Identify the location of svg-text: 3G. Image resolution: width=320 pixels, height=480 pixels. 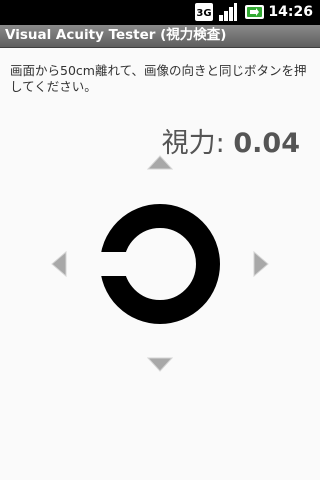
(203, 13).